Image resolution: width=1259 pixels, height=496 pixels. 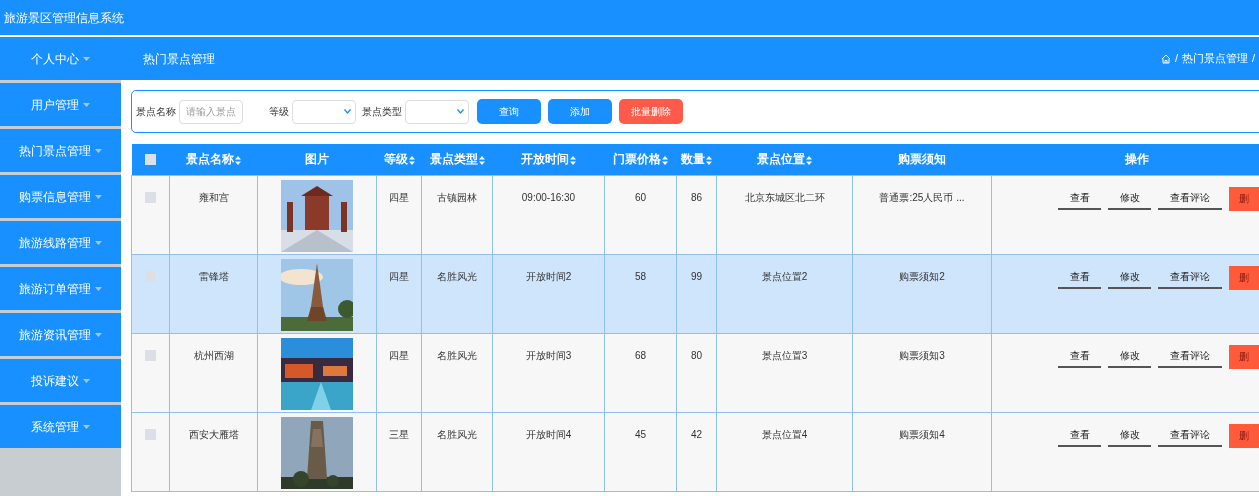 I want to click on table-cell: 古镇园林, so click(x=457, y=197).